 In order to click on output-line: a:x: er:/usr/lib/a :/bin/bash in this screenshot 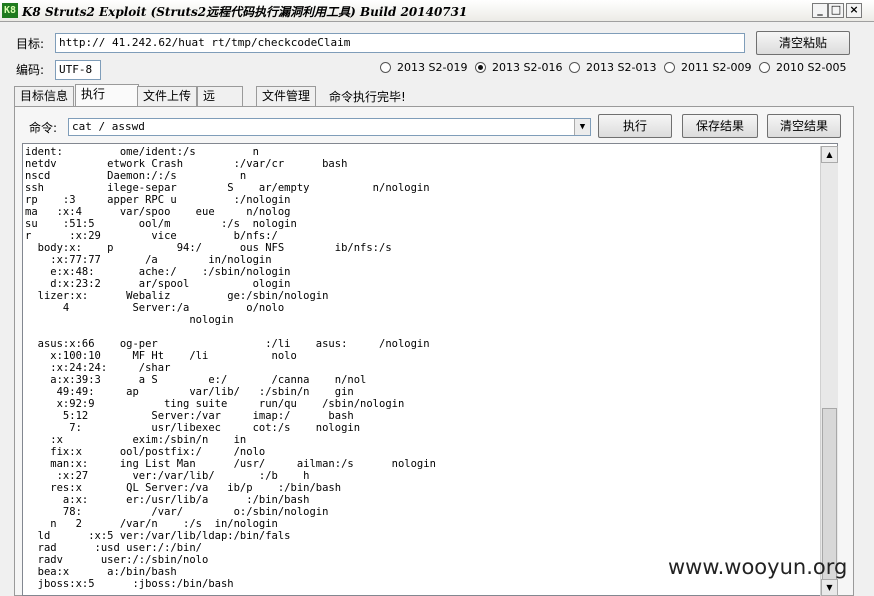, I will do `click(167, 500)`.